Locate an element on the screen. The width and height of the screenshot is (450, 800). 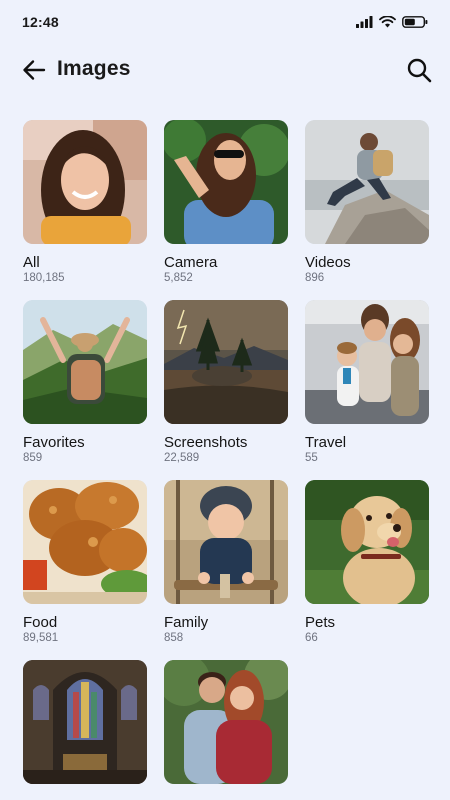
album-screenshots: Screenshots 22,589 is located at coordinates (226, 390).